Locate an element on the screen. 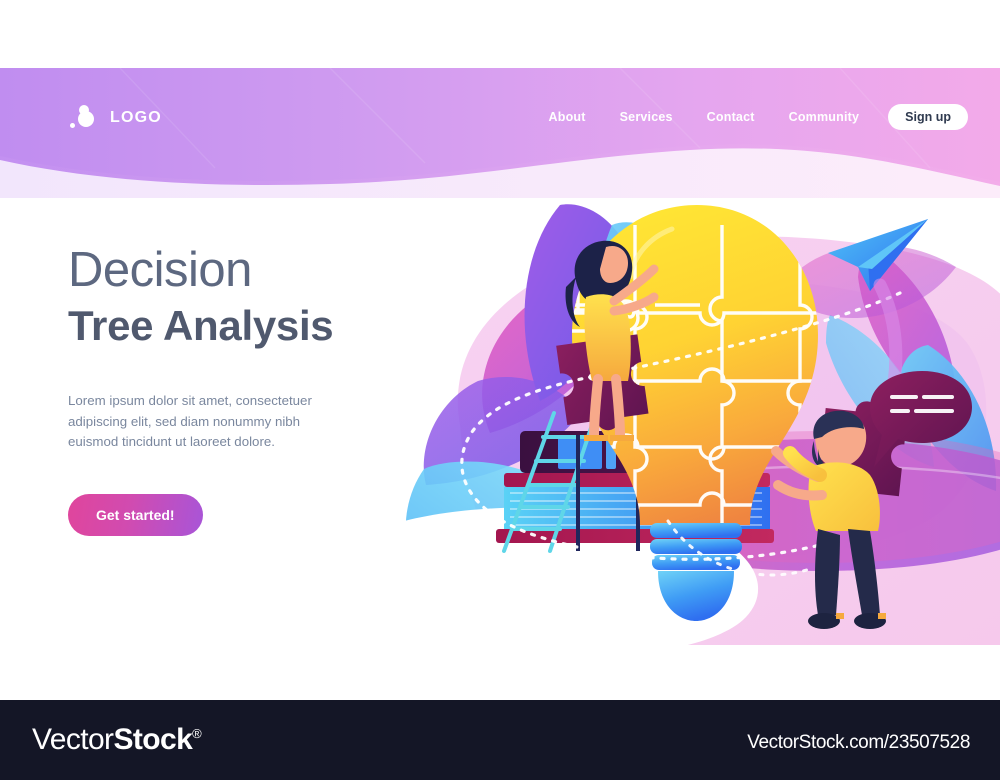  nav-item-contact: Contact is located at coordinates (731, 117).